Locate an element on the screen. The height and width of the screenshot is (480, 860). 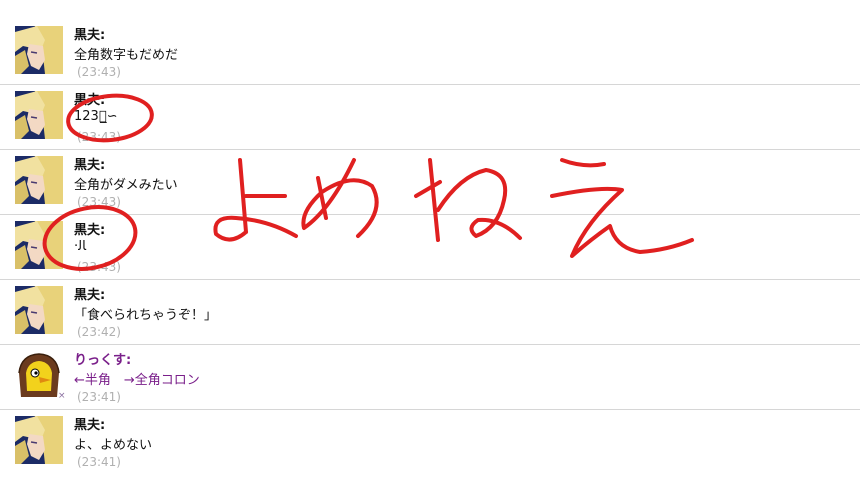
status-badge: × is located at coordinates (62, 396).